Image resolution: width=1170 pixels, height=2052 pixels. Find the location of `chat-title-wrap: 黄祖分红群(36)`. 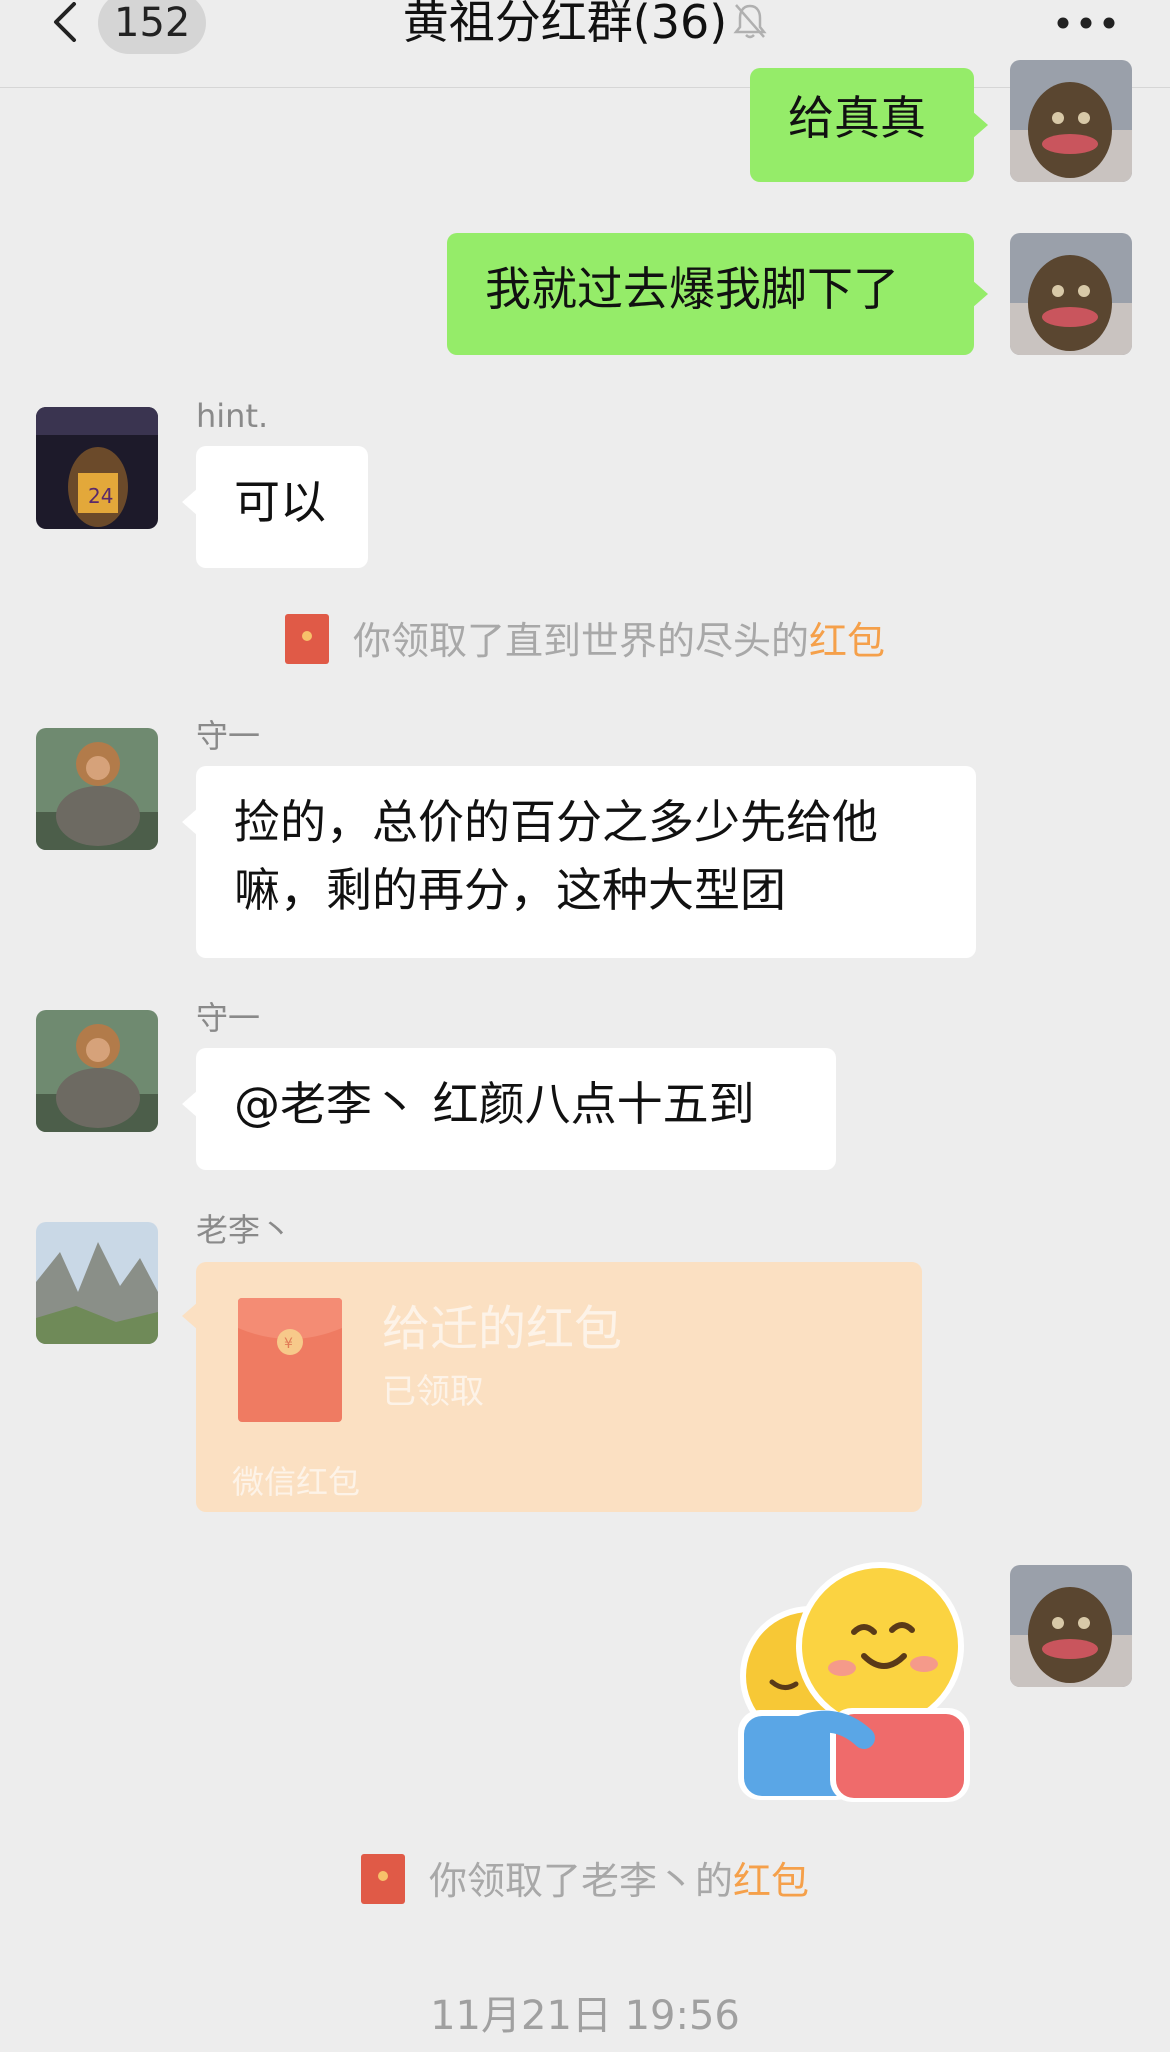

chat-title-wrap: 黄祖分红群(36) is located at coordinates (585, 25).